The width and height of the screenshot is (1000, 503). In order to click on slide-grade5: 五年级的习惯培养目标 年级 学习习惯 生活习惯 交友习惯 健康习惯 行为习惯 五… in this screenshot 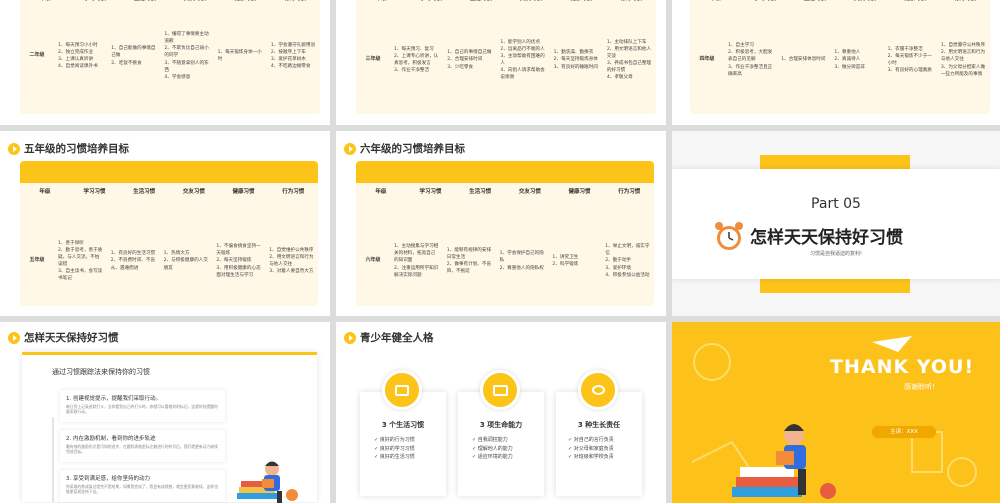, I will do `click(165, 223)`.